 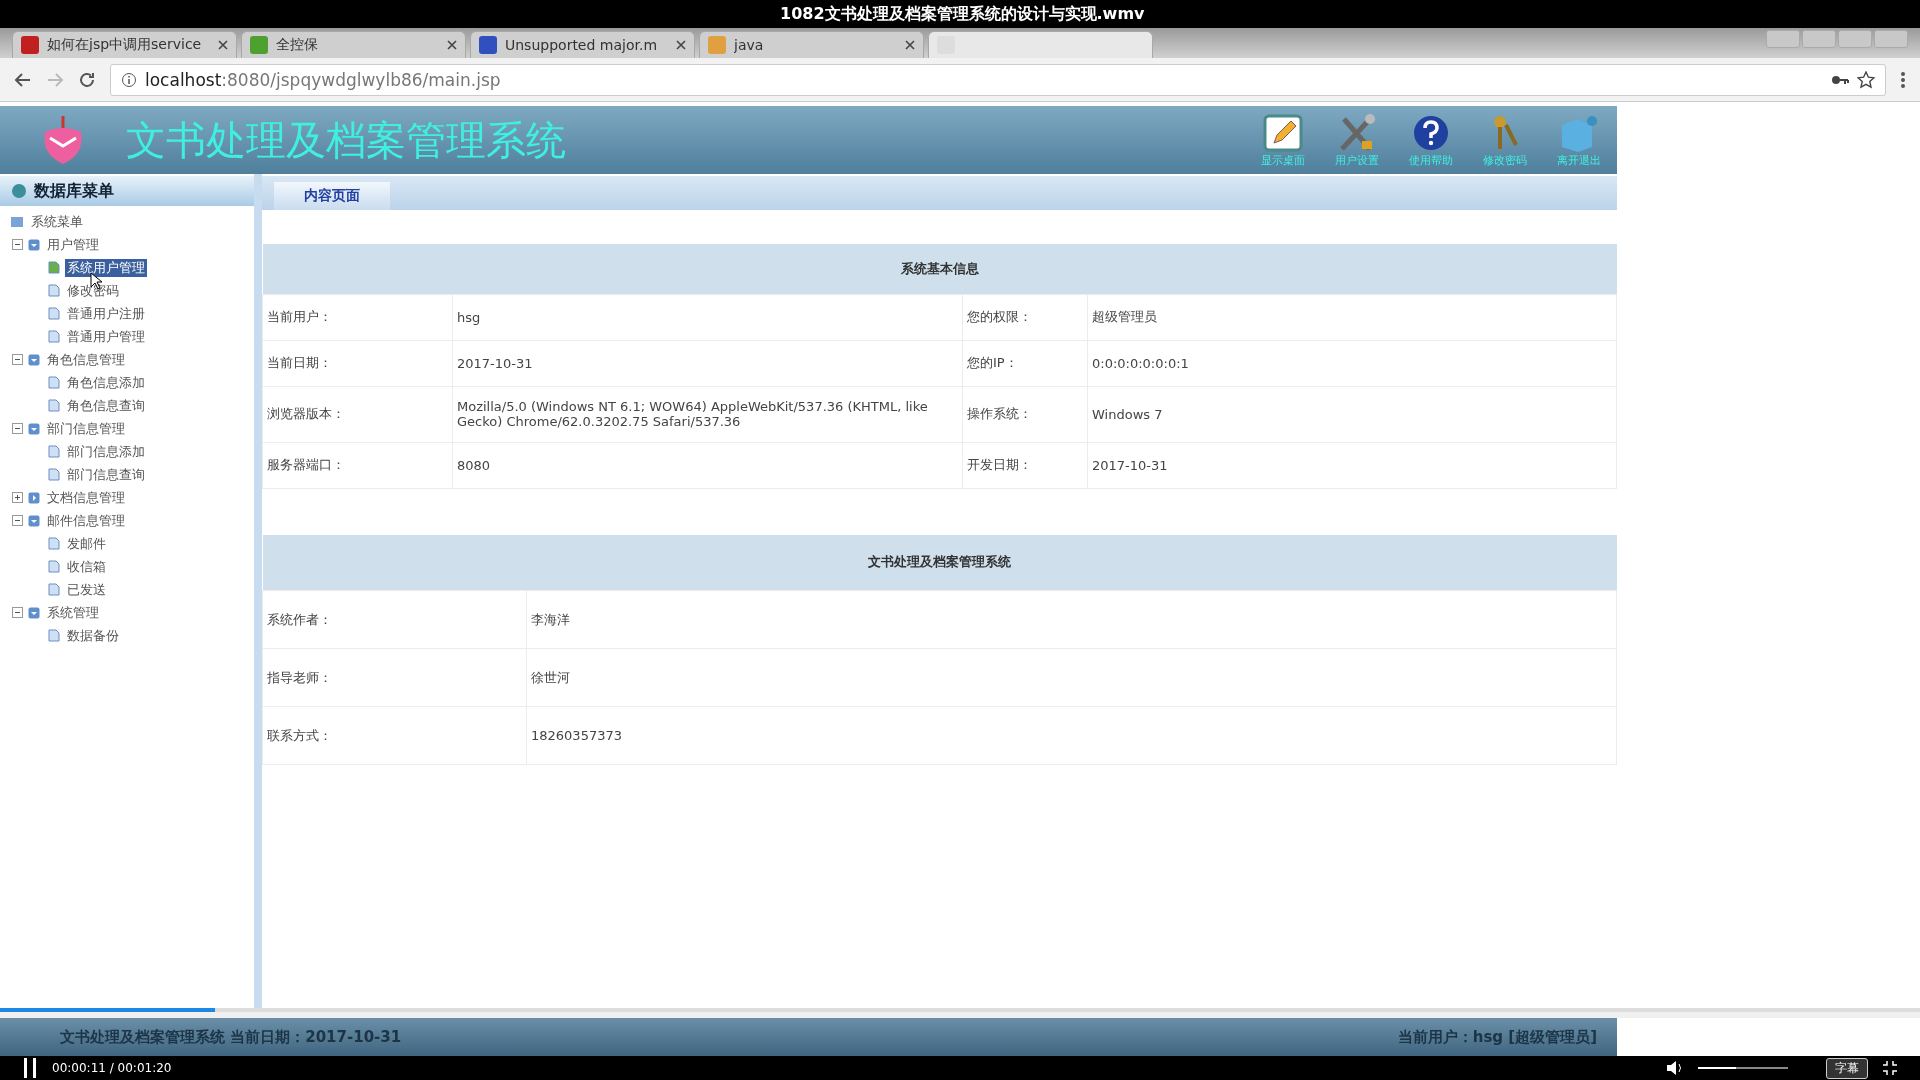 What do you see at coordinates (1352, 317) in the screenshot?
I see `table-cell: 超级管理员` at bounding box center [1352, 317].